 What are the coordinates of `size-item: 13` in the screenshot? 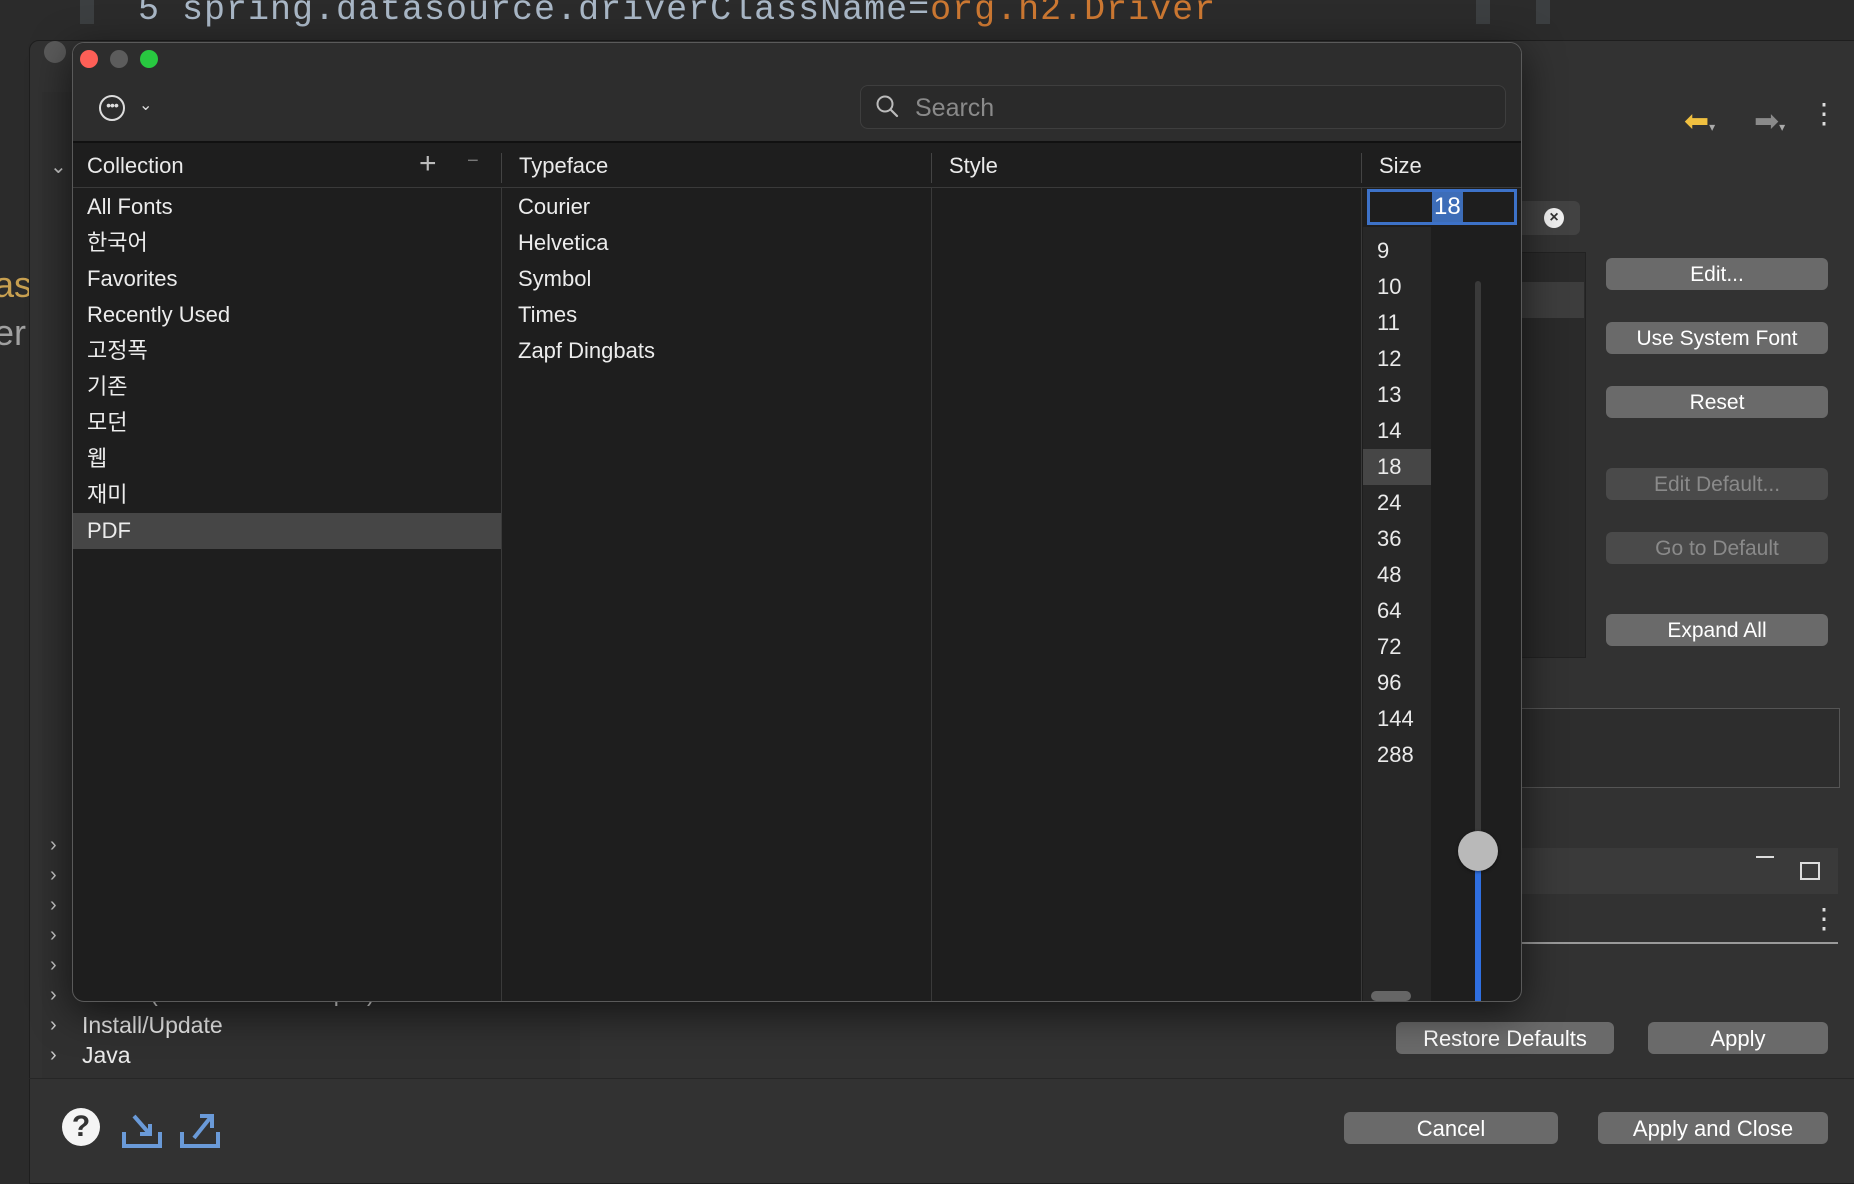 It's located at (1397, 395).